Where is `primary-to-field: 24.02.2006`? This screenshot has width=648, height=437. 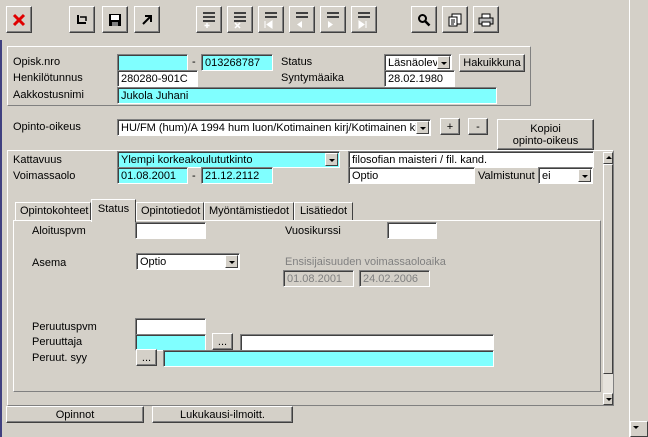
primary-to-field: 24.02.2006 is located at coordinates (394, 278).